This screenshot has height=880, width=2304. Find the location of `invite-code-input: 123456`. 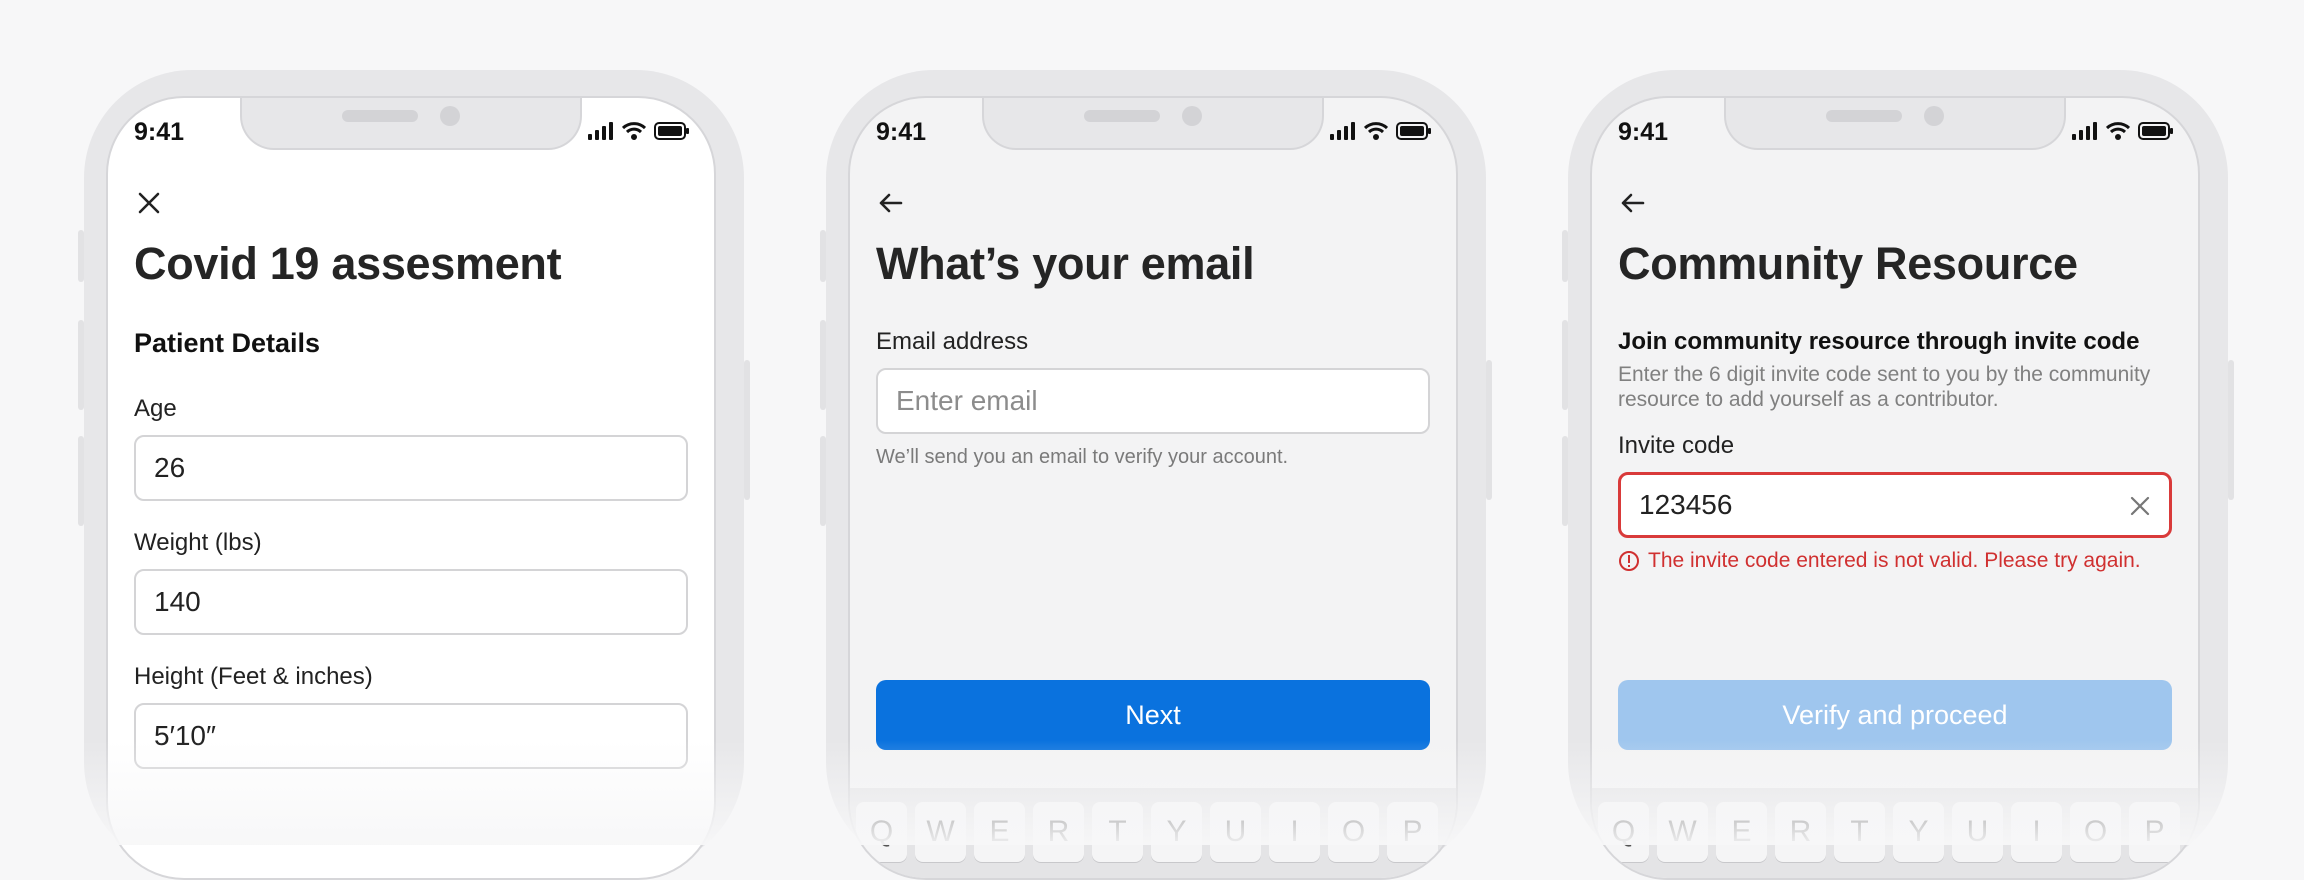

invite-code-input: 123456 is located at coordinates (1895, 505).